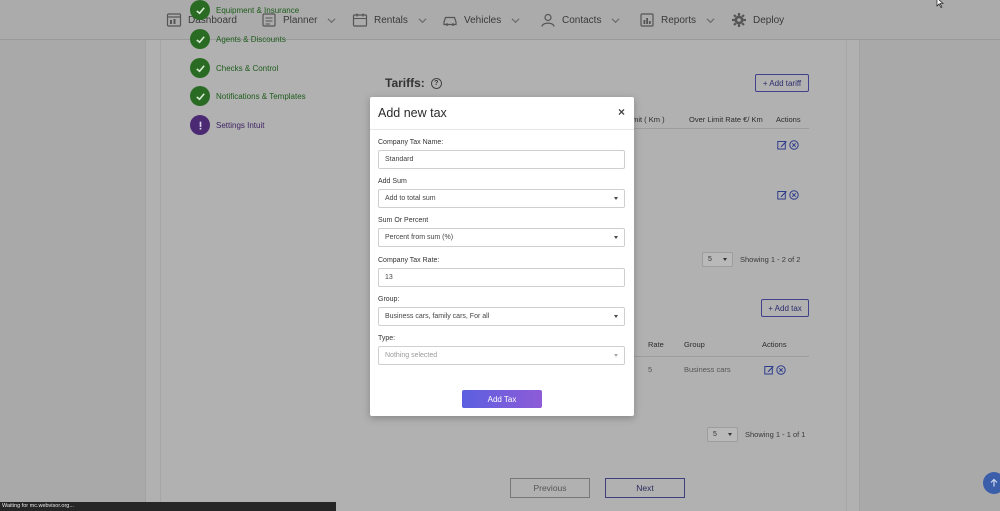 This screenshot has width=1000, height=511. I want to click on sum-or-percent-select: Percent from sum (%), so click(501, 237).